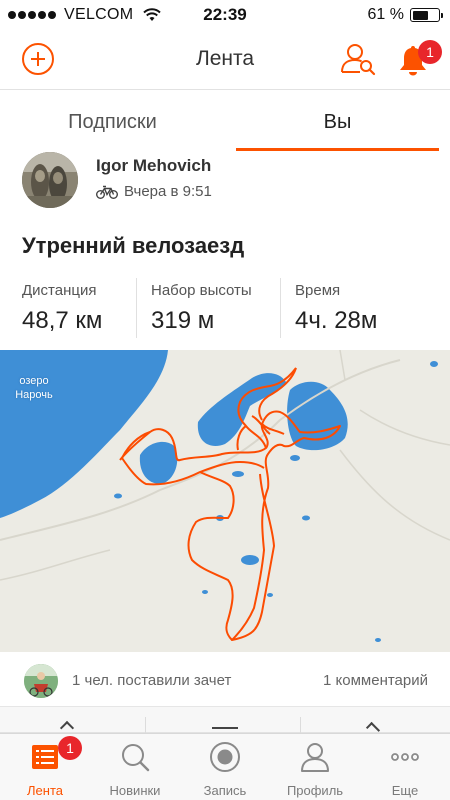  I want to click on feed-badge: 1, so click(70, 748).